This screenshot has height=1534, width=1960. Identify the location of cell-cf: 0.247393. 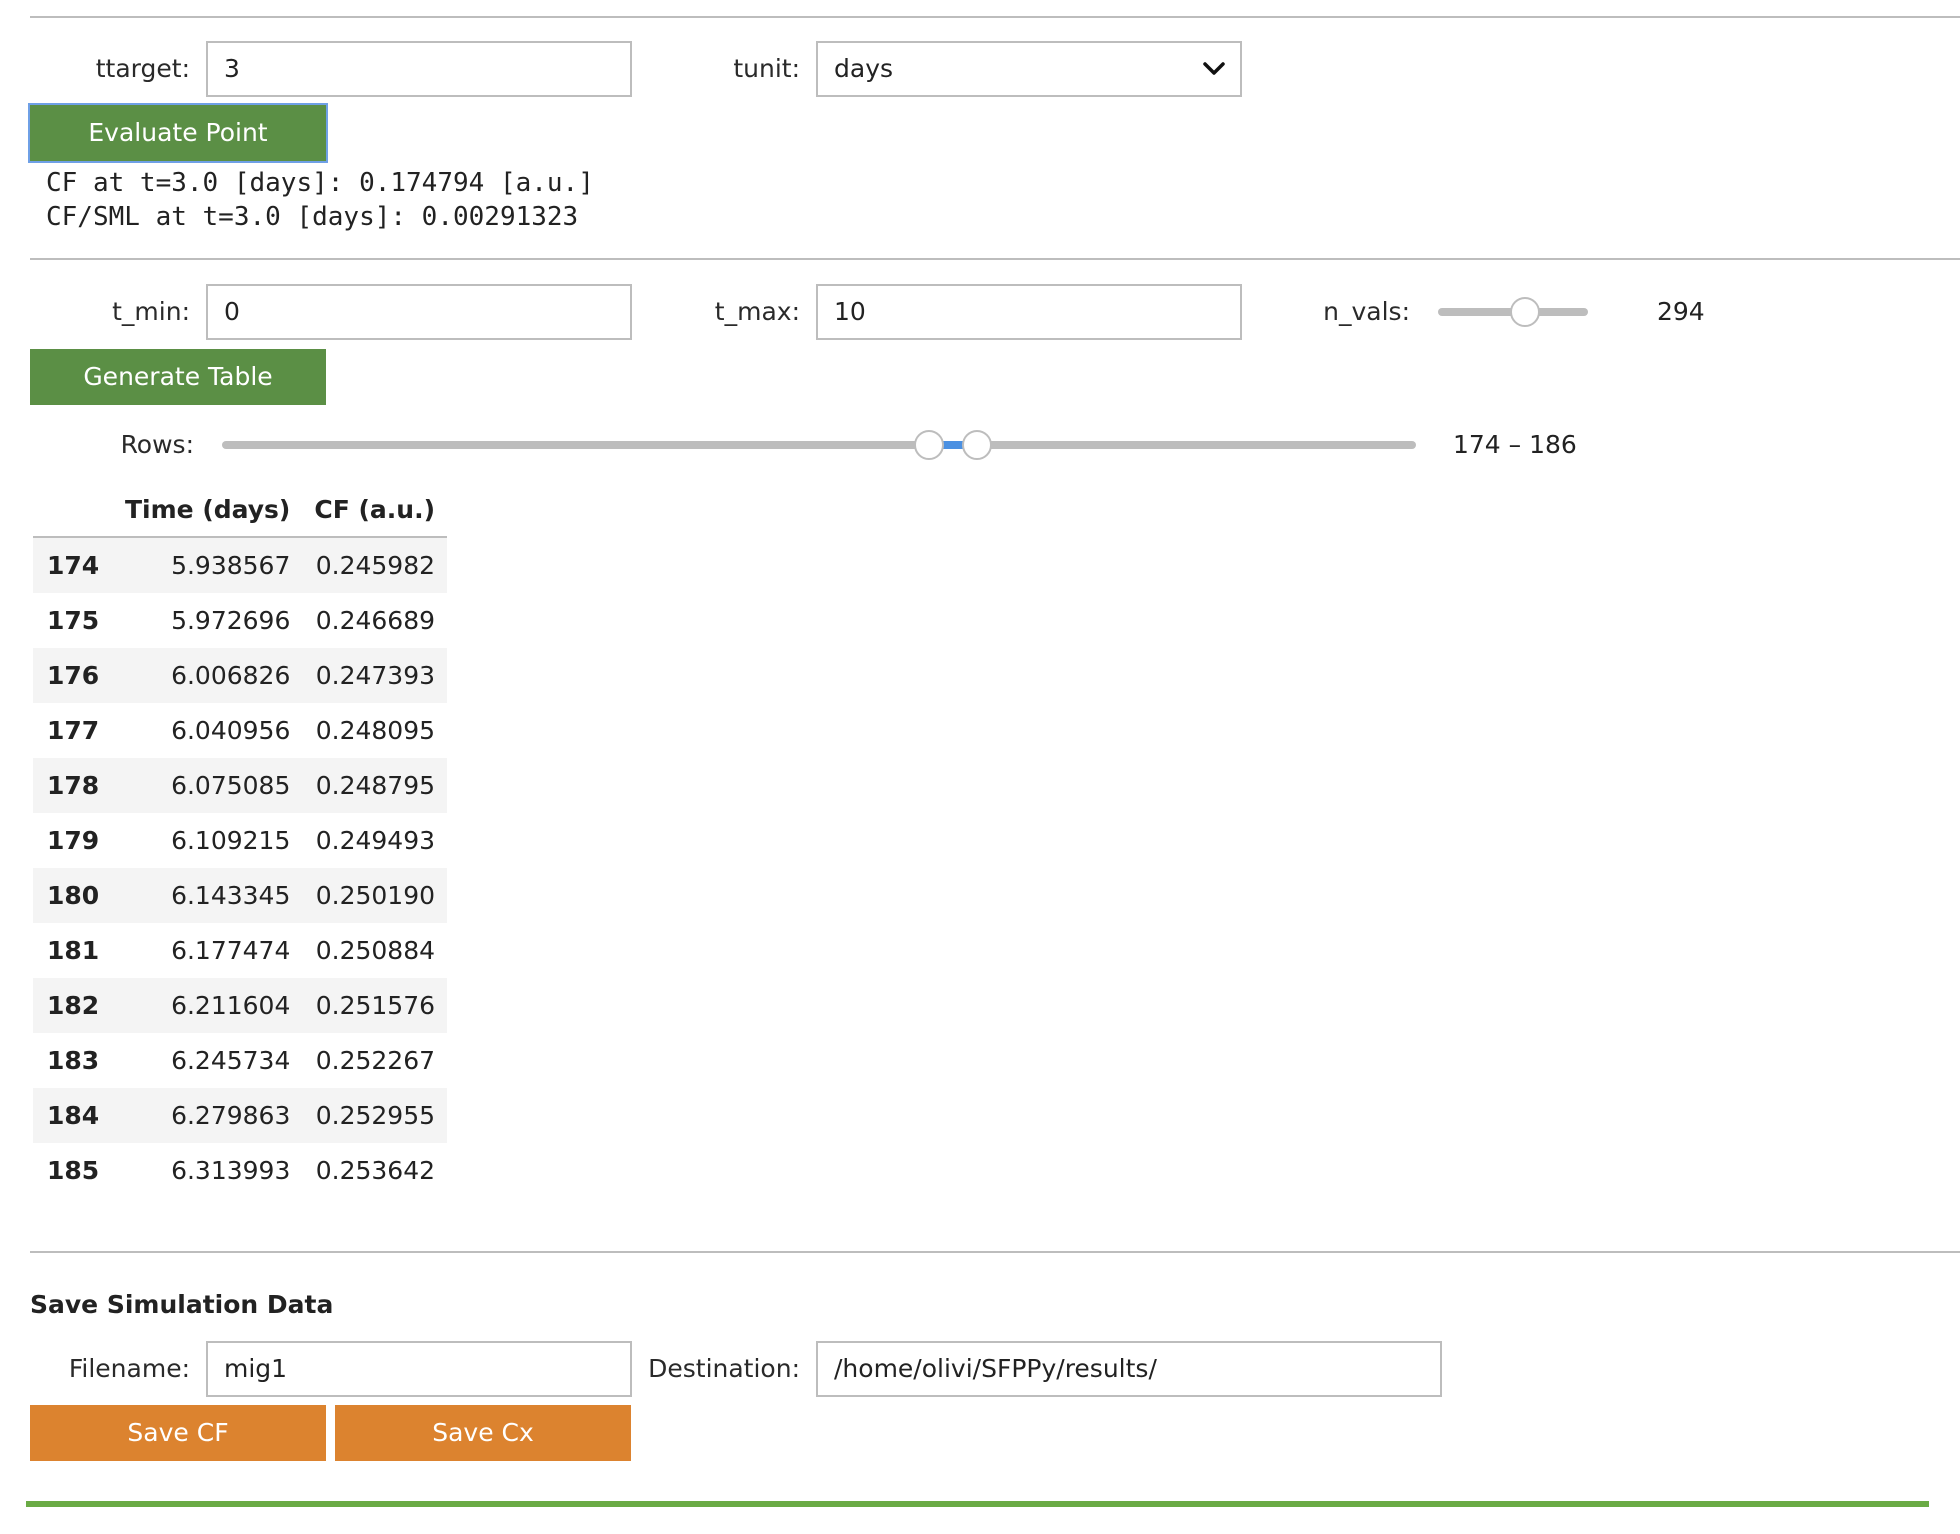
(375, 675).